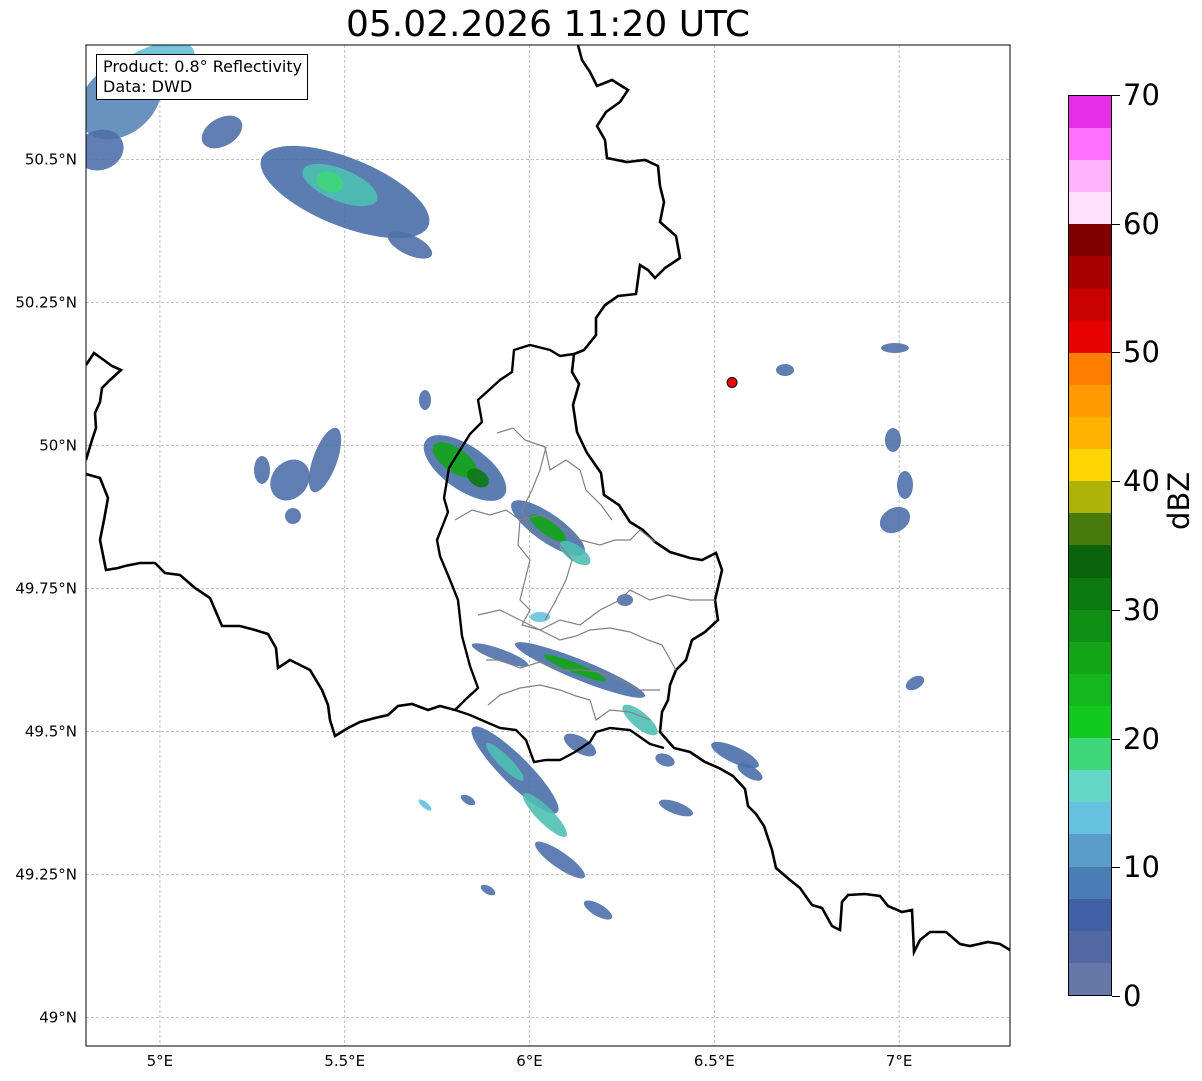  What do you see at coordinates (714, 1061) in the screenshot?
I see `lon-tick-label: 6.5°E` at bounding box center [714, 1061].